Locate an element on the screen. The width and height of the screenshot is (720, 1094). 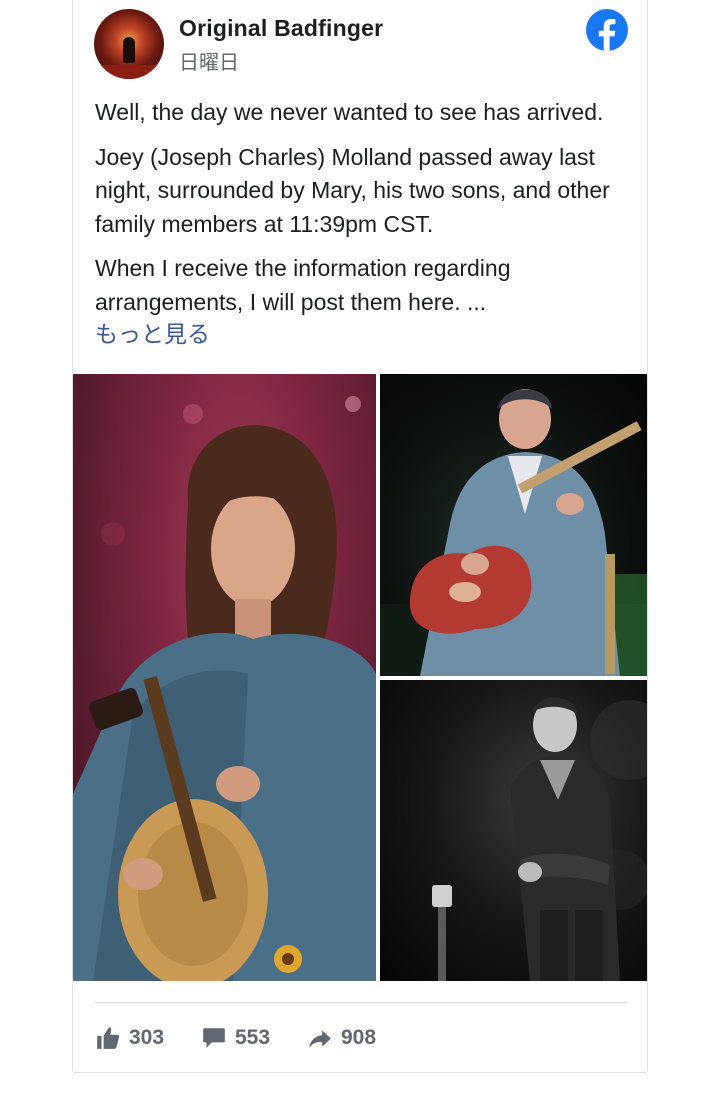
share-arrow-icon is located at coordinates (320, 1039).